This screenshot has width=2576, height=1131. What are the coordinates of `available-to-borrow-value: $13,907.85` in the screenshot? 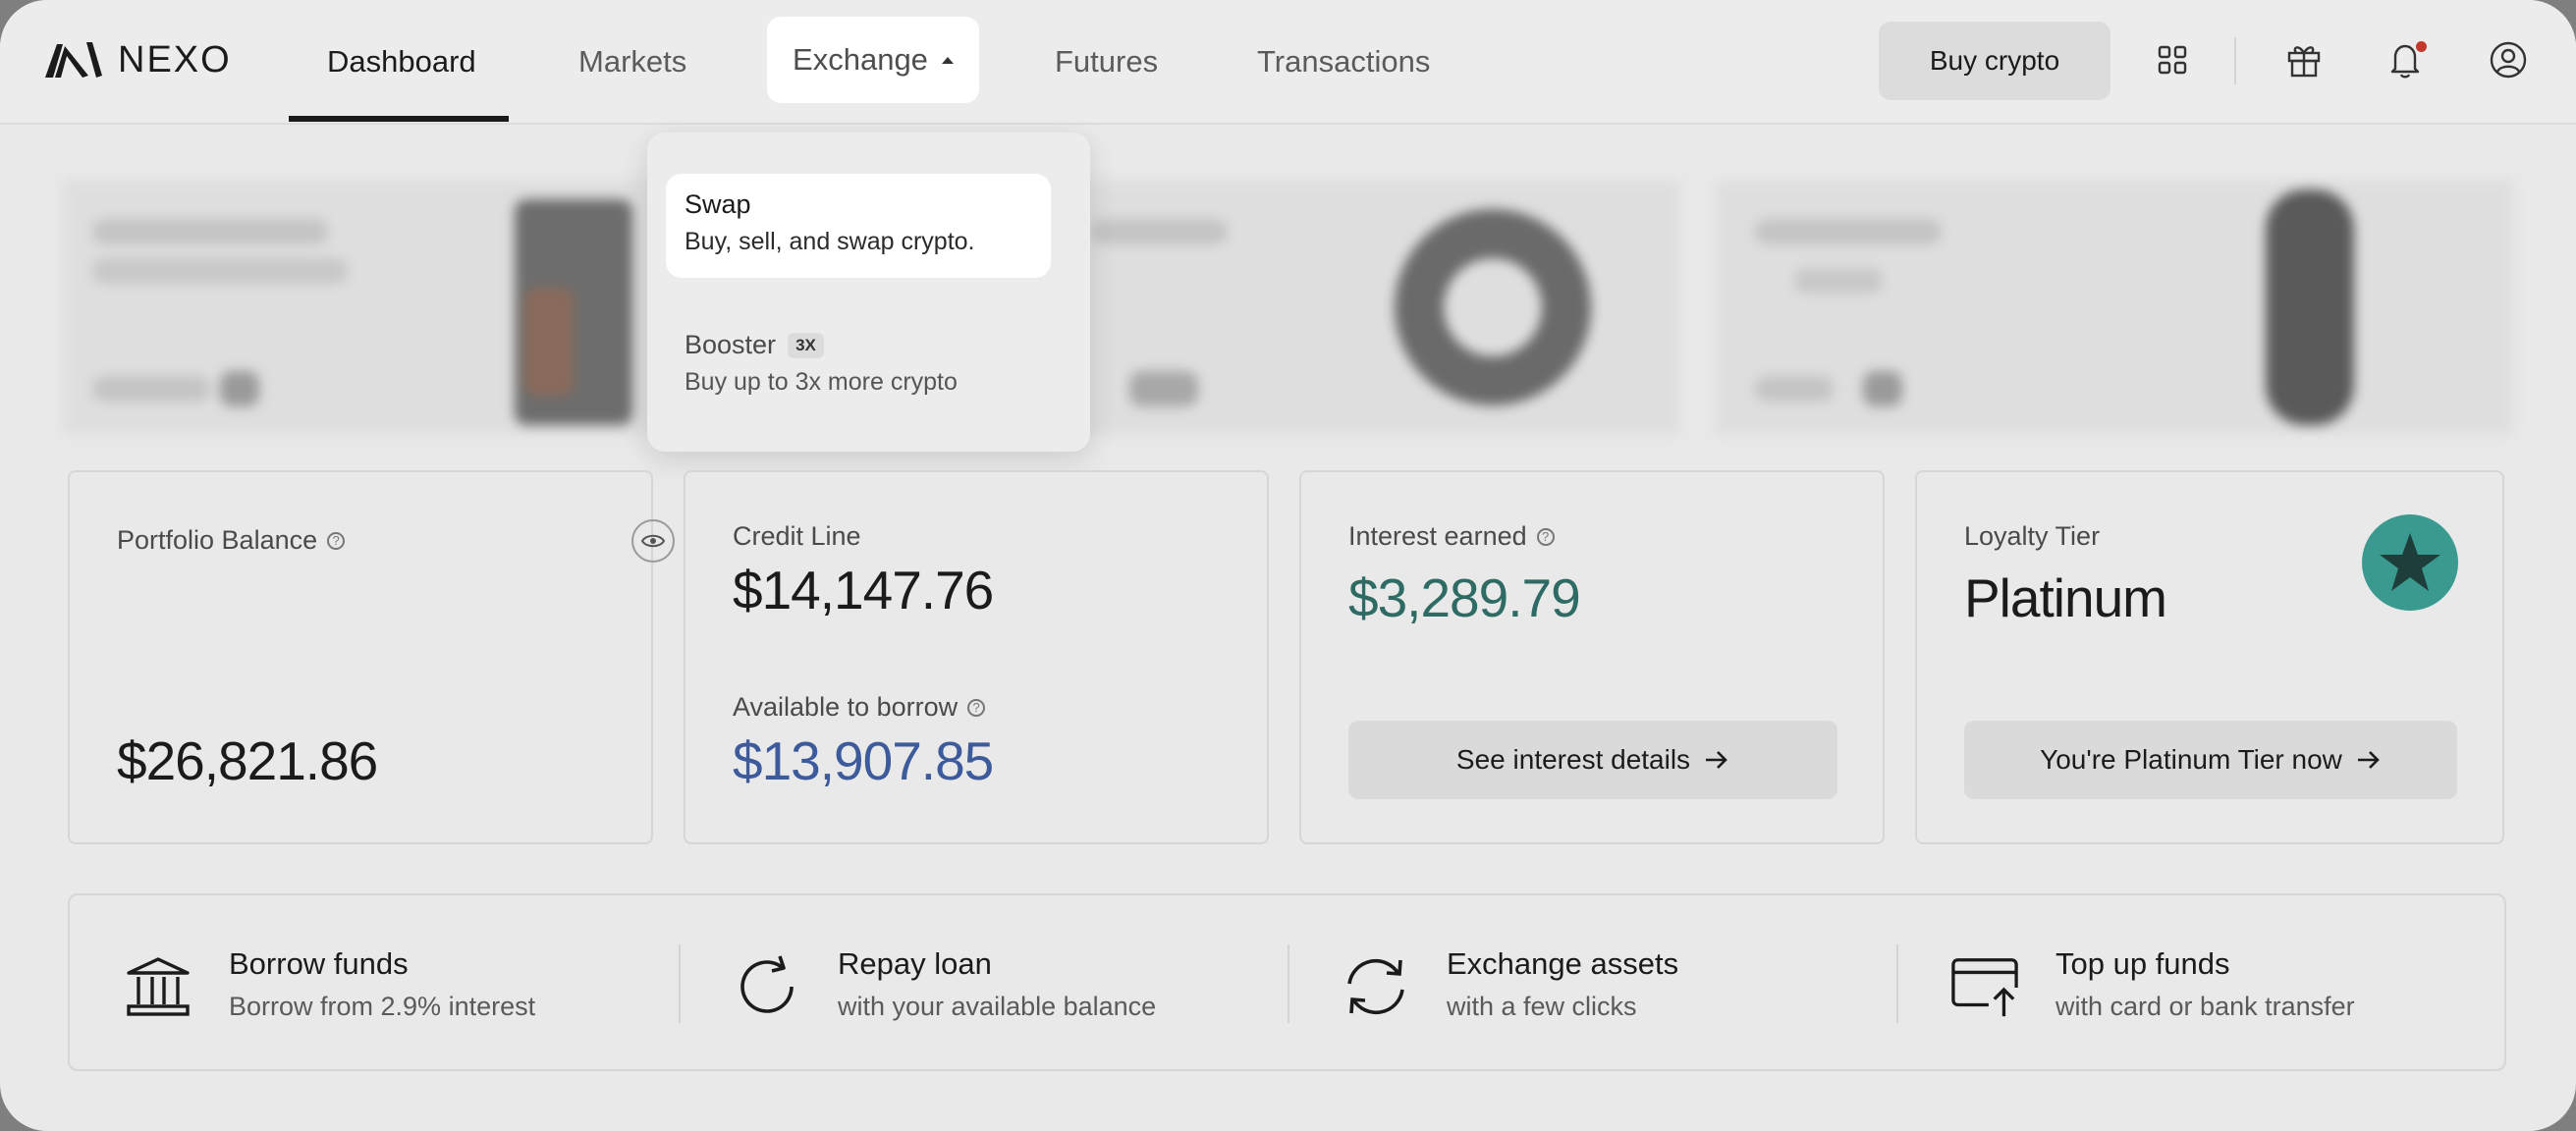 It's located at (863, 760).